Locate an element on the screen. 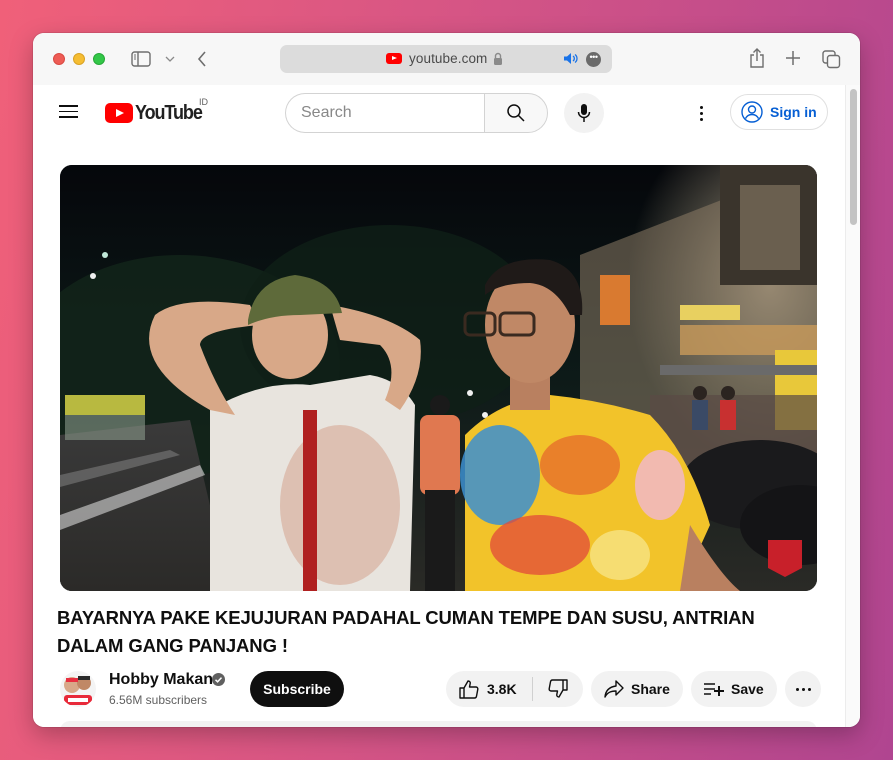 The image size is (893, 760). channel-name: Hobby Makan is located at coordinates (161, 680).